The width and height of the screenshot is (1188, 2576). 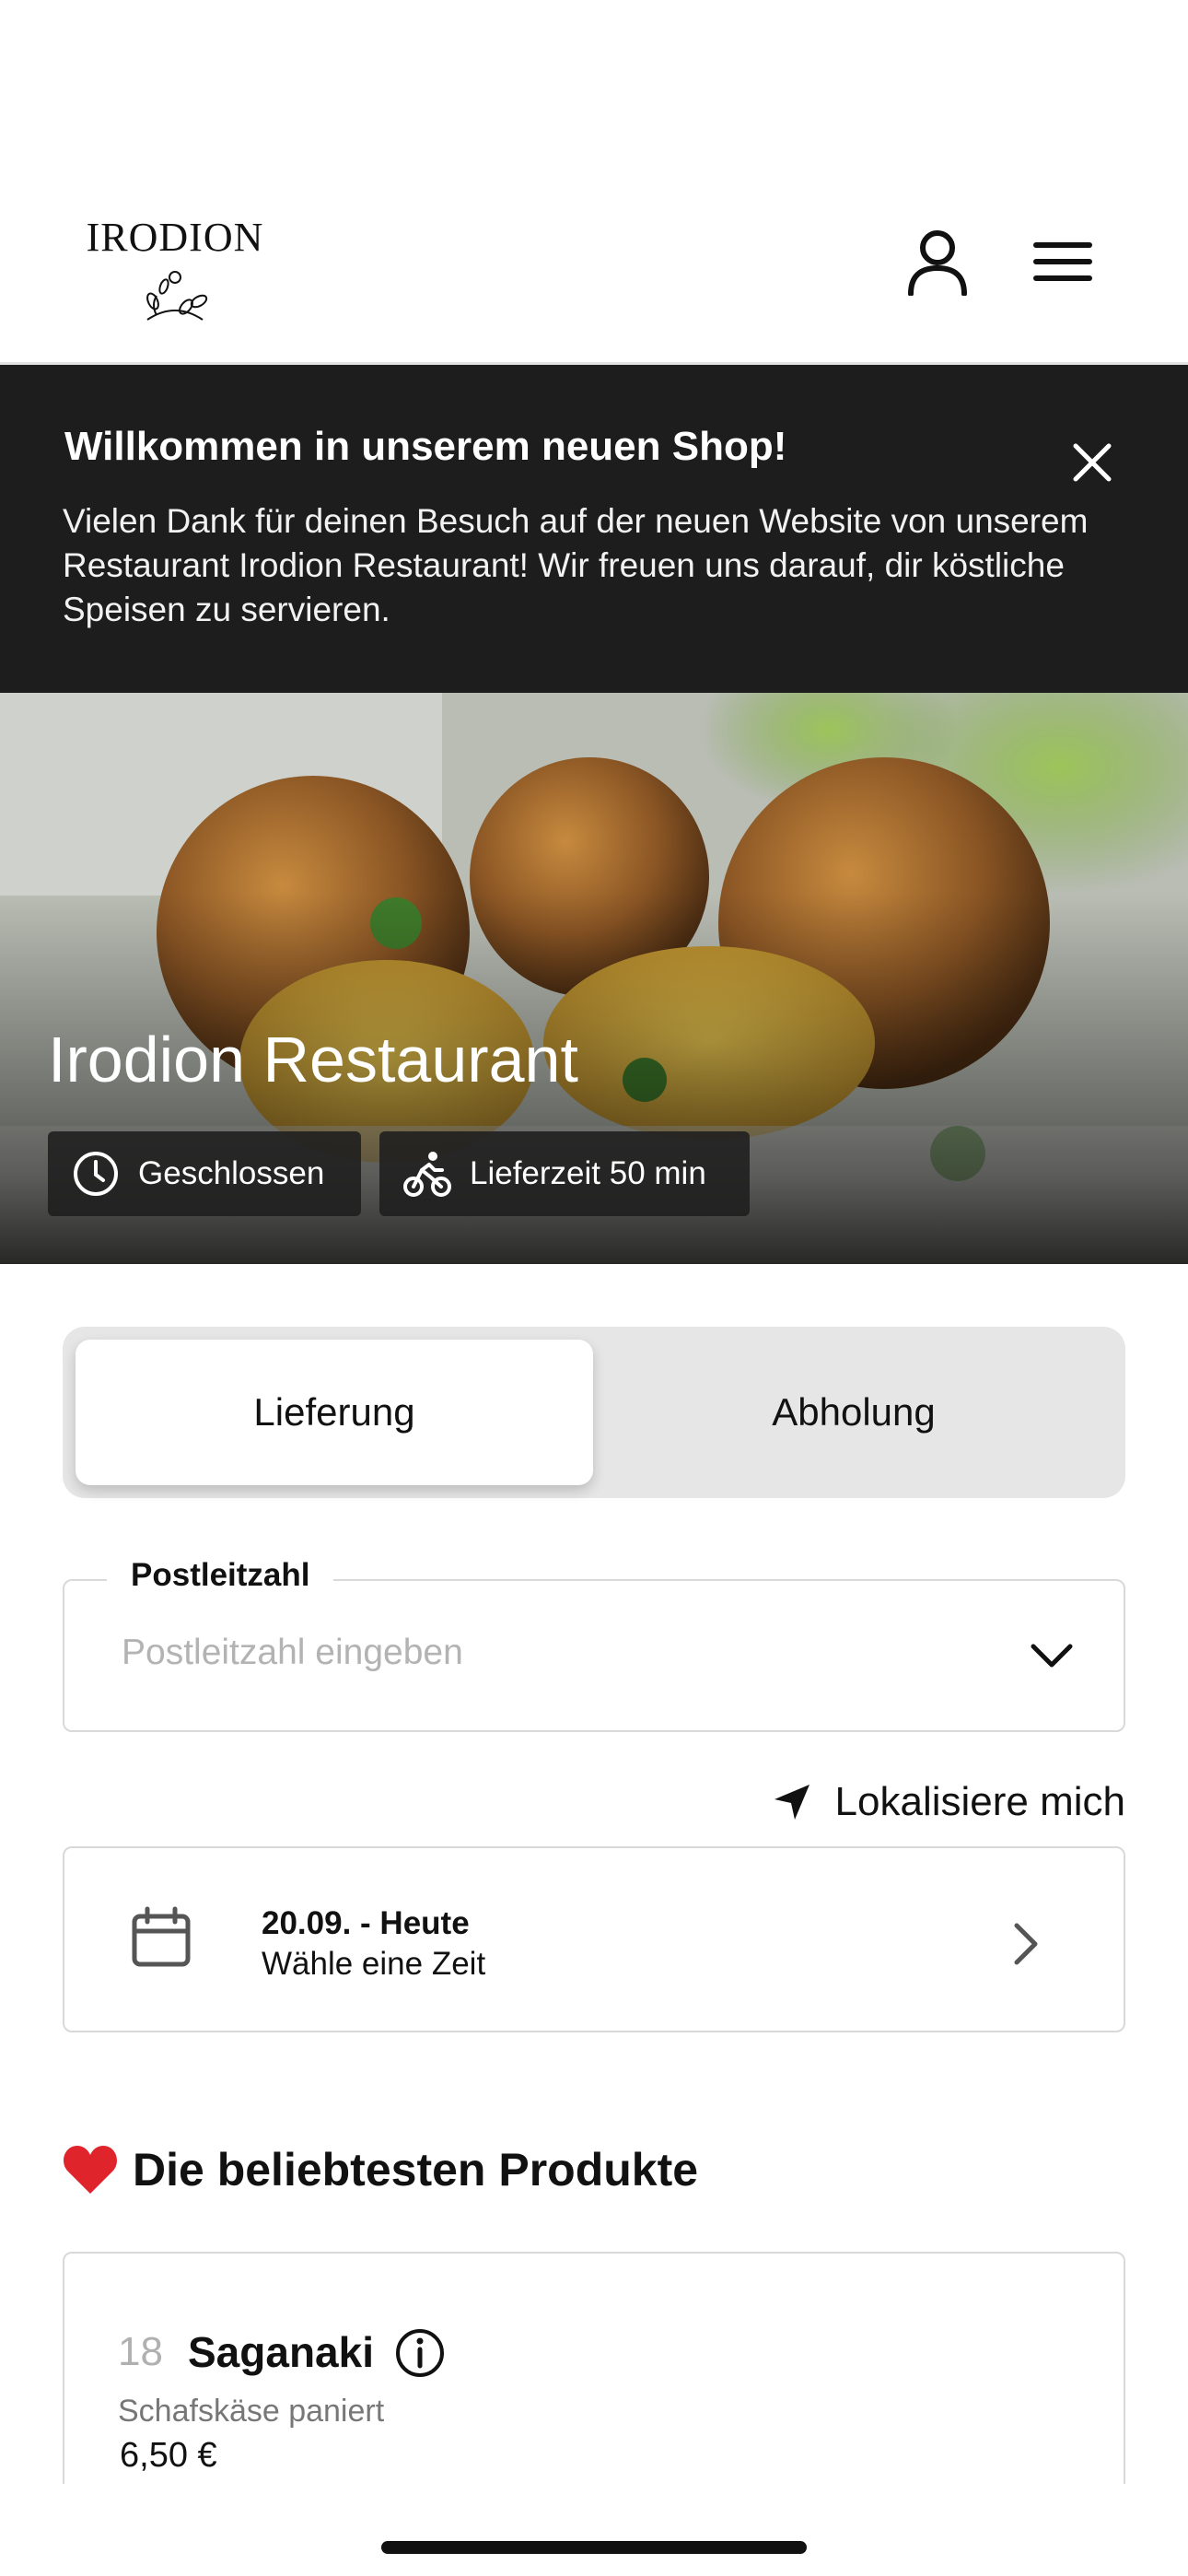 What do you see at coordinates (937, 262) in the screenshot?
I see `user-icon` at bounding box center [937, 262].